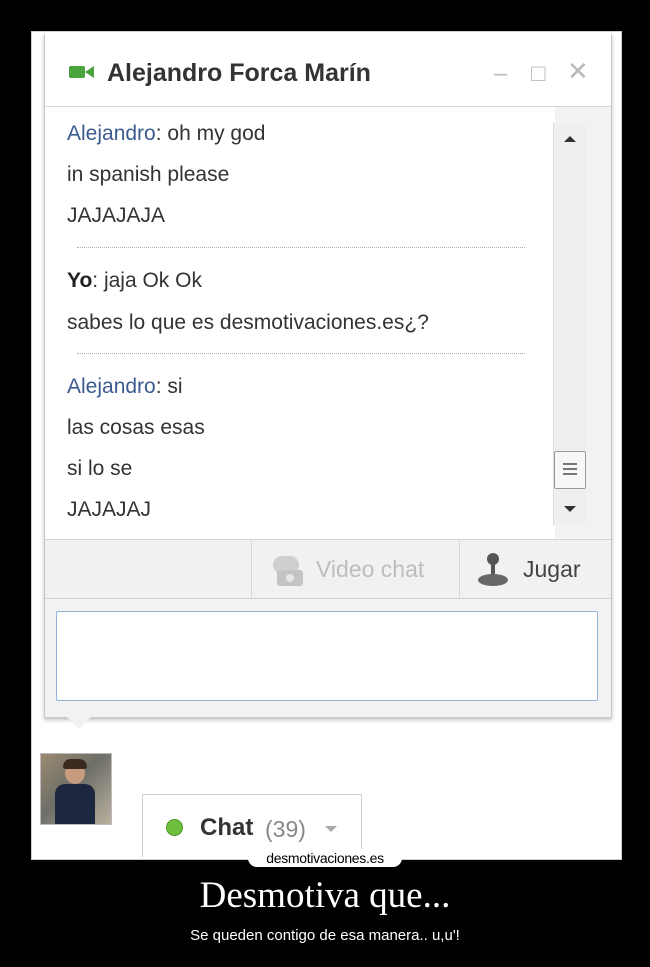 The height and width of the screenshot is (967, 650). What do you see at coordinates (370, 569) in the screenshot?
I see `video-chat-label: Video chat` at bounding box center [370, 569].